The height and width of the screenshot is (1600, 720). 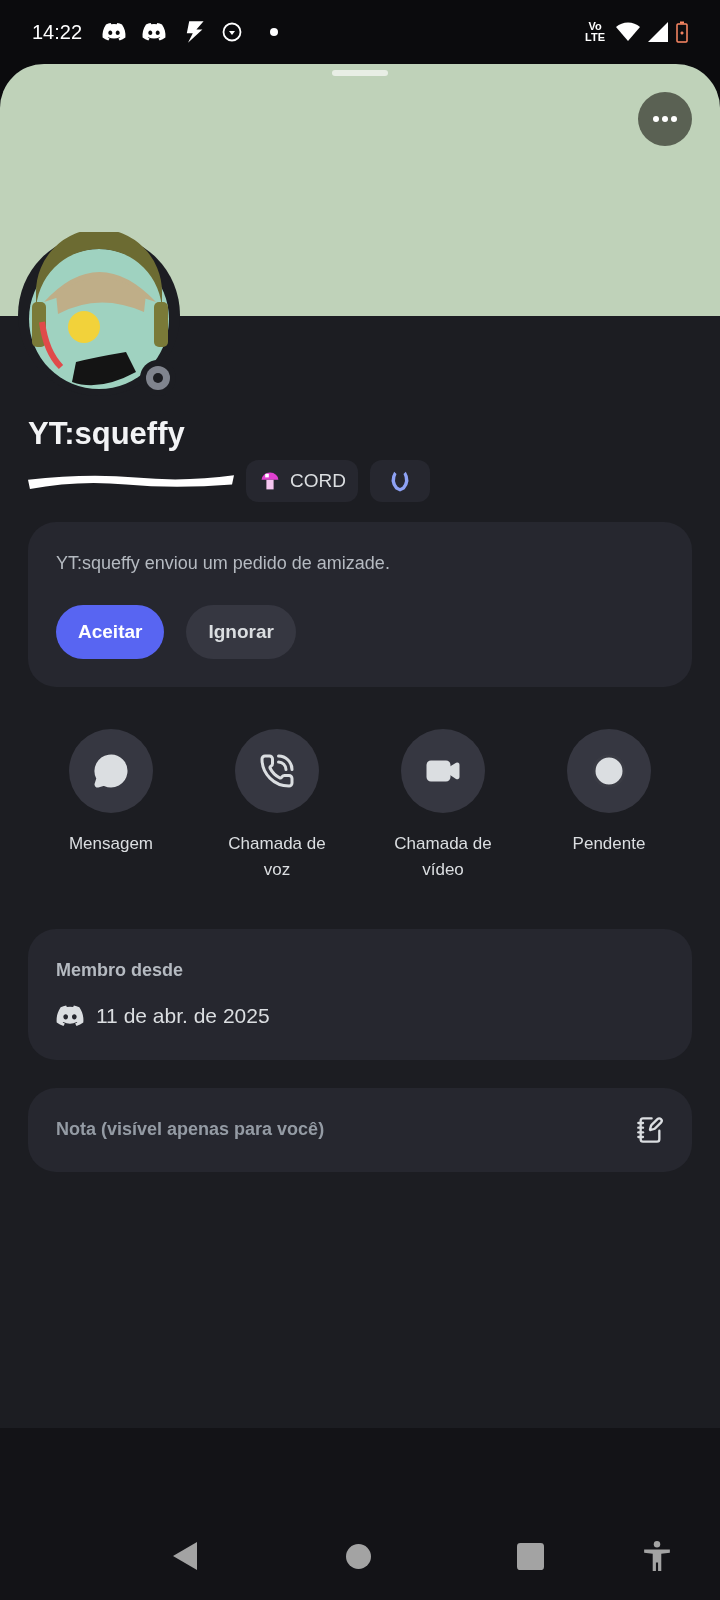 What do you see at coordinates (232, 32) in the screenshot?
I see `download-icon` at bounding box center [232, 32].